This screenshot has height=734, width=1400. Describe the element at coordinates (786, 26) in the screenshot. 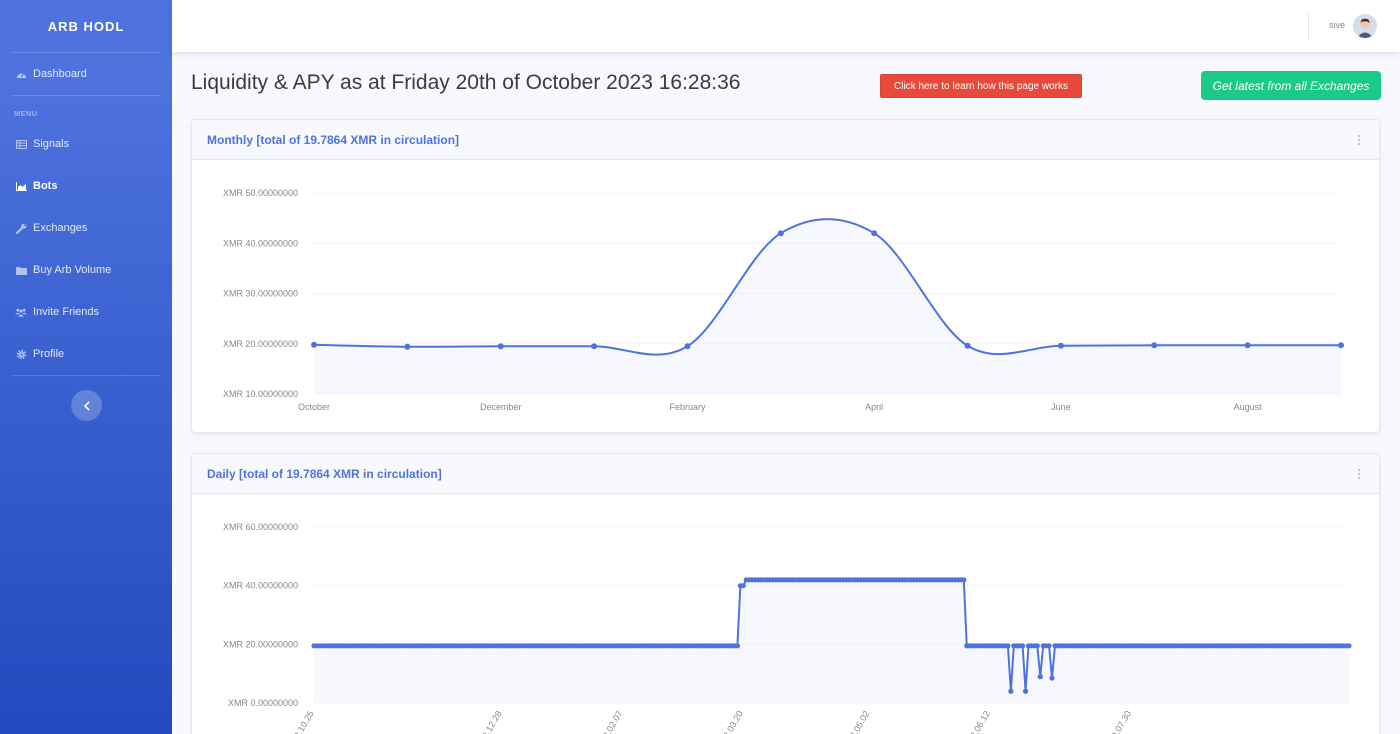

I see `topbar: sive` at that location.